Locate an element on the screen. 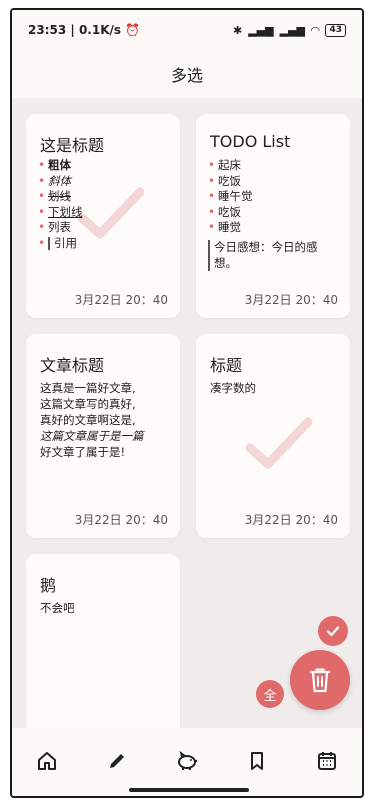  note-quote: 今日感想：今日的感 想。 is located at coordinates (263, 255).